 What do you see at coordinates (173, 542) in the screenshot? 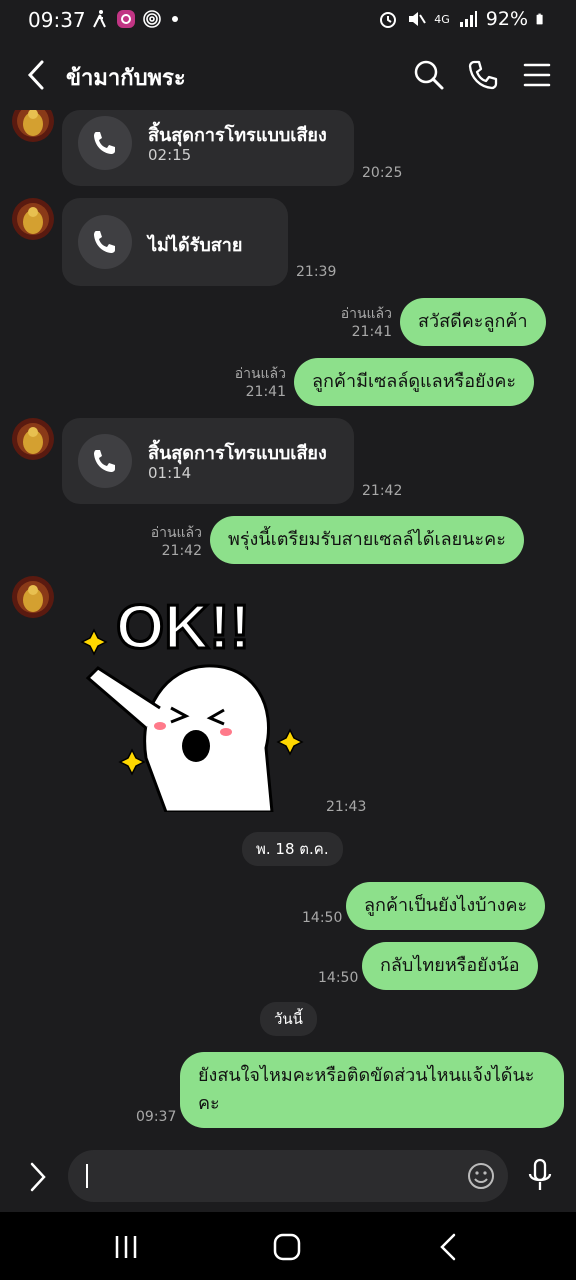
I see `read-status: อ่านแล้ว 21:42` at bounding box center [173, 542].